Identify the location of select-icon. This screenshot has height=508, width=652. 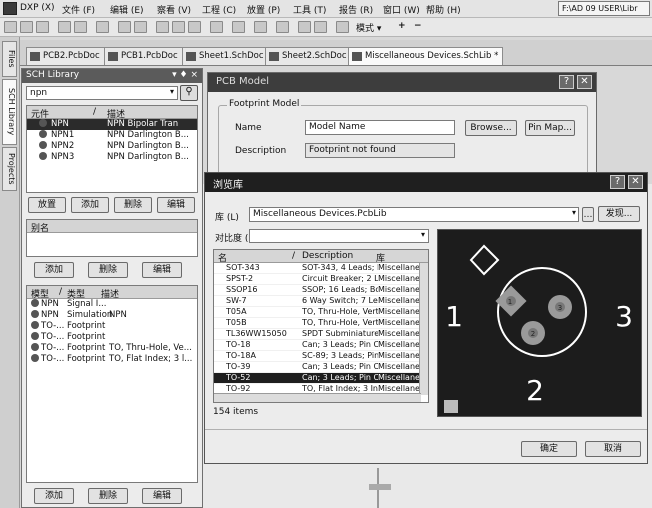
(216, 27).